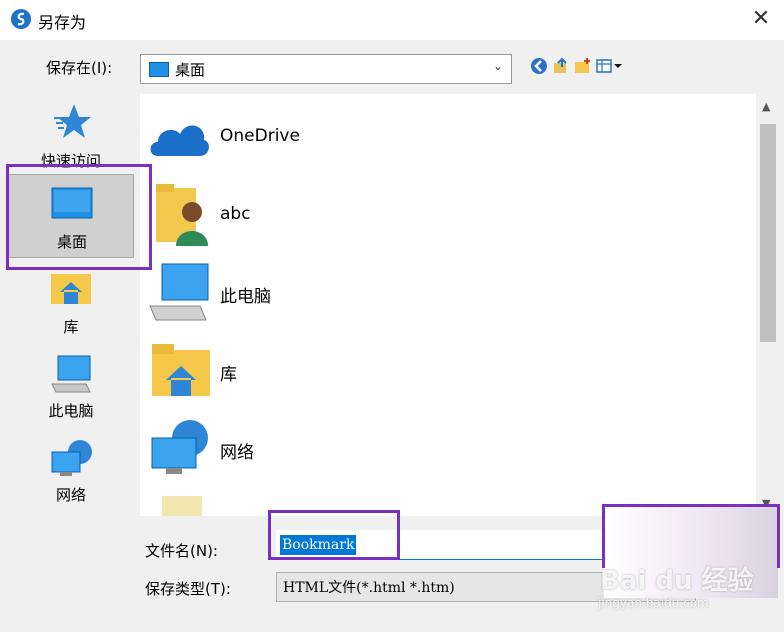  What do you see at coordinates (245, 297) in the screenshot?
I see `file-name: 此电脑` at bounding box center [245, 297].